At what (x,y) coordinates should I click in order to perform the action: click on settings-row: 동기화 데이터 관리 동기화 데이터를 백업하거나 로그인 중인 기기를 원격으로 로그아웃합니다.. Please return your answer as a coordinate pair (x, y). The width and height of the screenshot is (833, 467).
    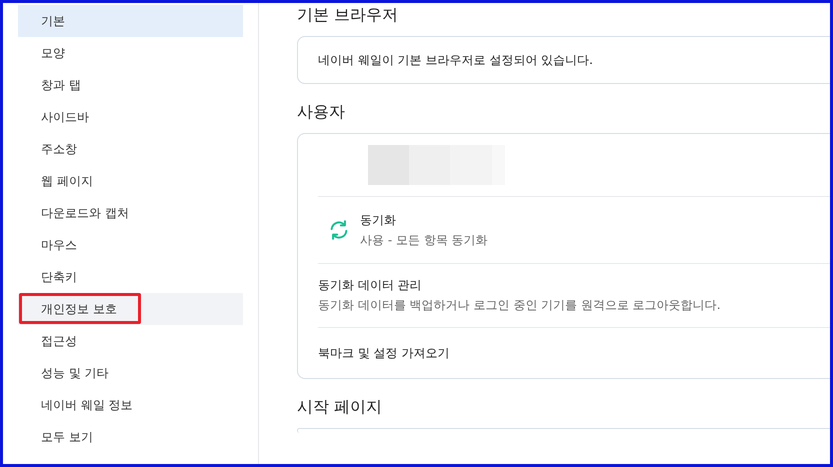
    Looking at the image, I should click on (574, 296).